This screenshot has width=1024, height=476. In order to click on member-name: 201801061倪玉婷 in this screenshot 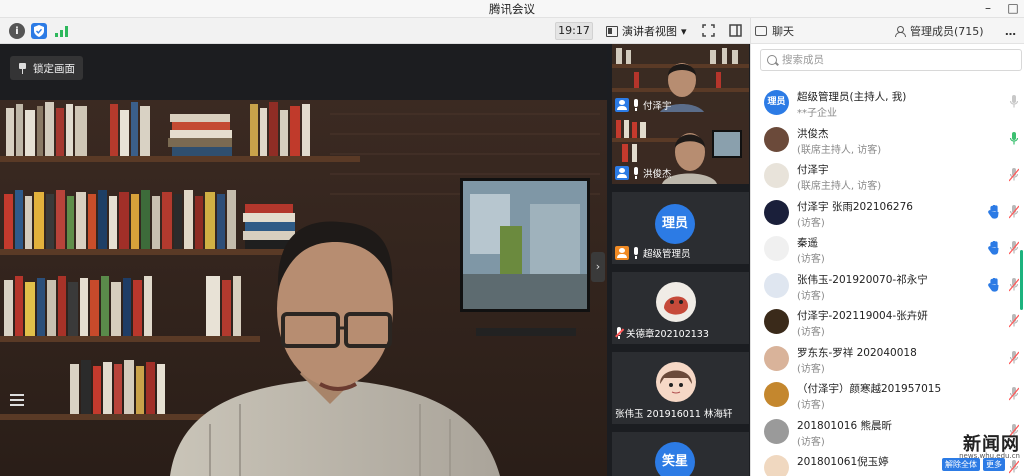, I will do `click(843, 462)`.